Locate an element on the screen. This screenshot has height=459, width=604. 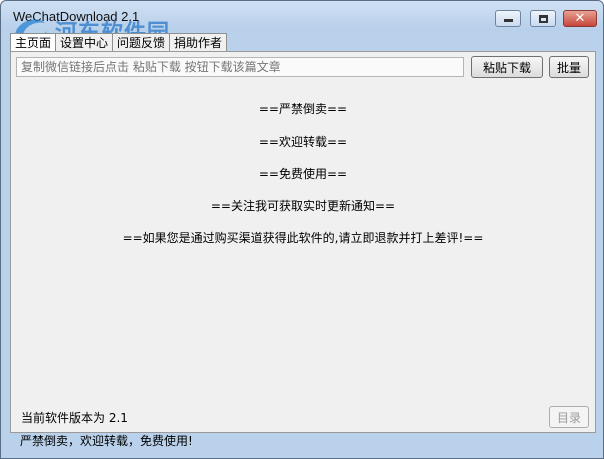
article-url-input is located at coordinates (240, 67).